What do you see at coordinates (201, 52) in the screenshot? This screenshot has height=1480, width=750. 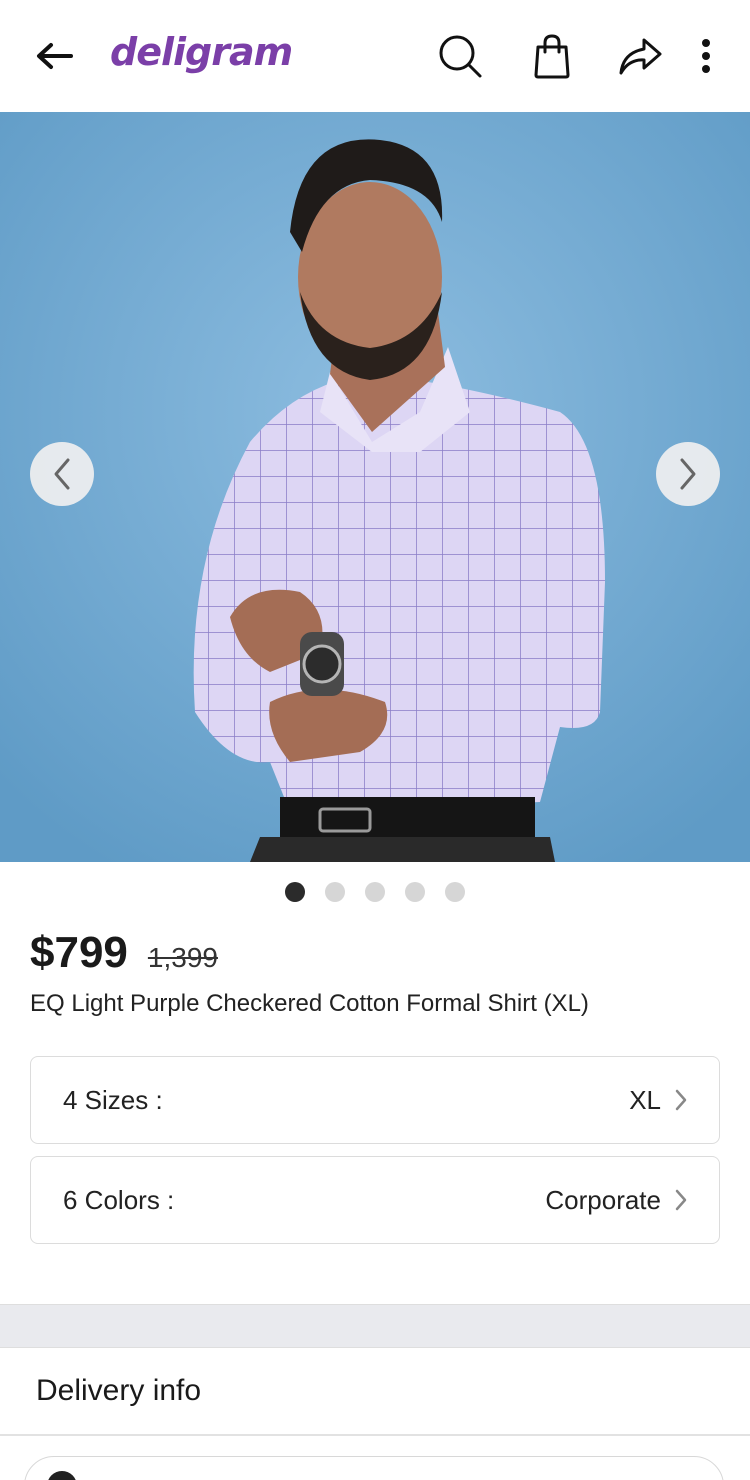 I see `brand-logo: deligram` at bounding box center [201, 52].